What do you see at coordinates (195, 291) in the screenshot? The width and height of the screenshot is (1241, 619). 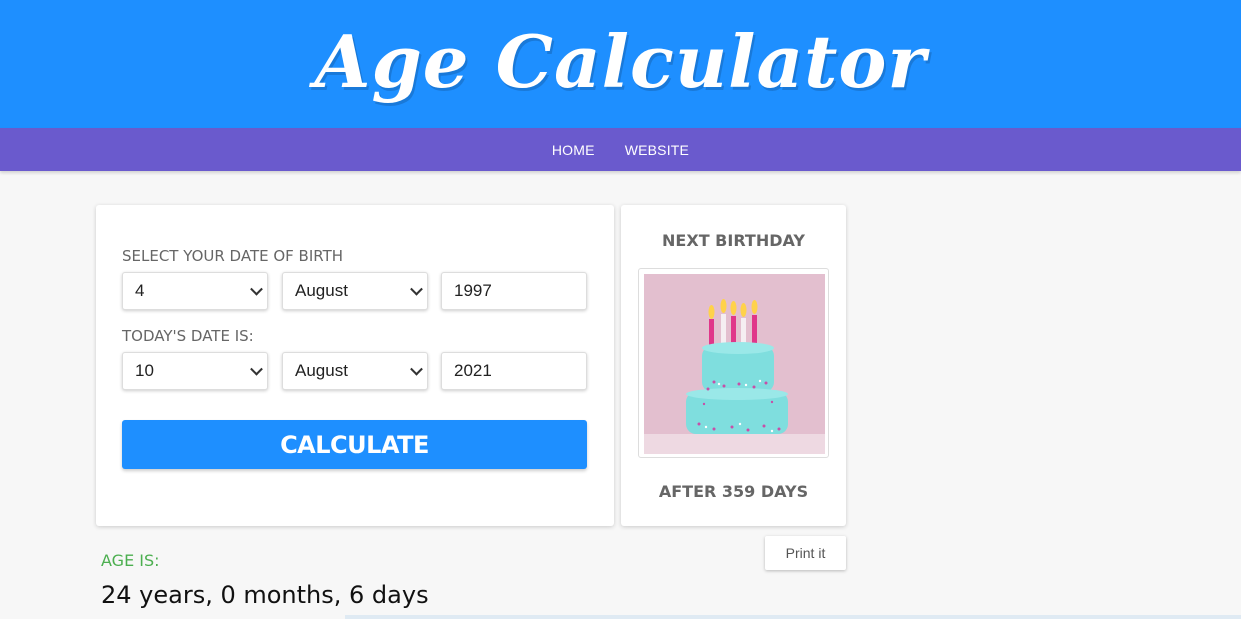 I see `dob-day-select: 4` at bounding box center [195, 291].